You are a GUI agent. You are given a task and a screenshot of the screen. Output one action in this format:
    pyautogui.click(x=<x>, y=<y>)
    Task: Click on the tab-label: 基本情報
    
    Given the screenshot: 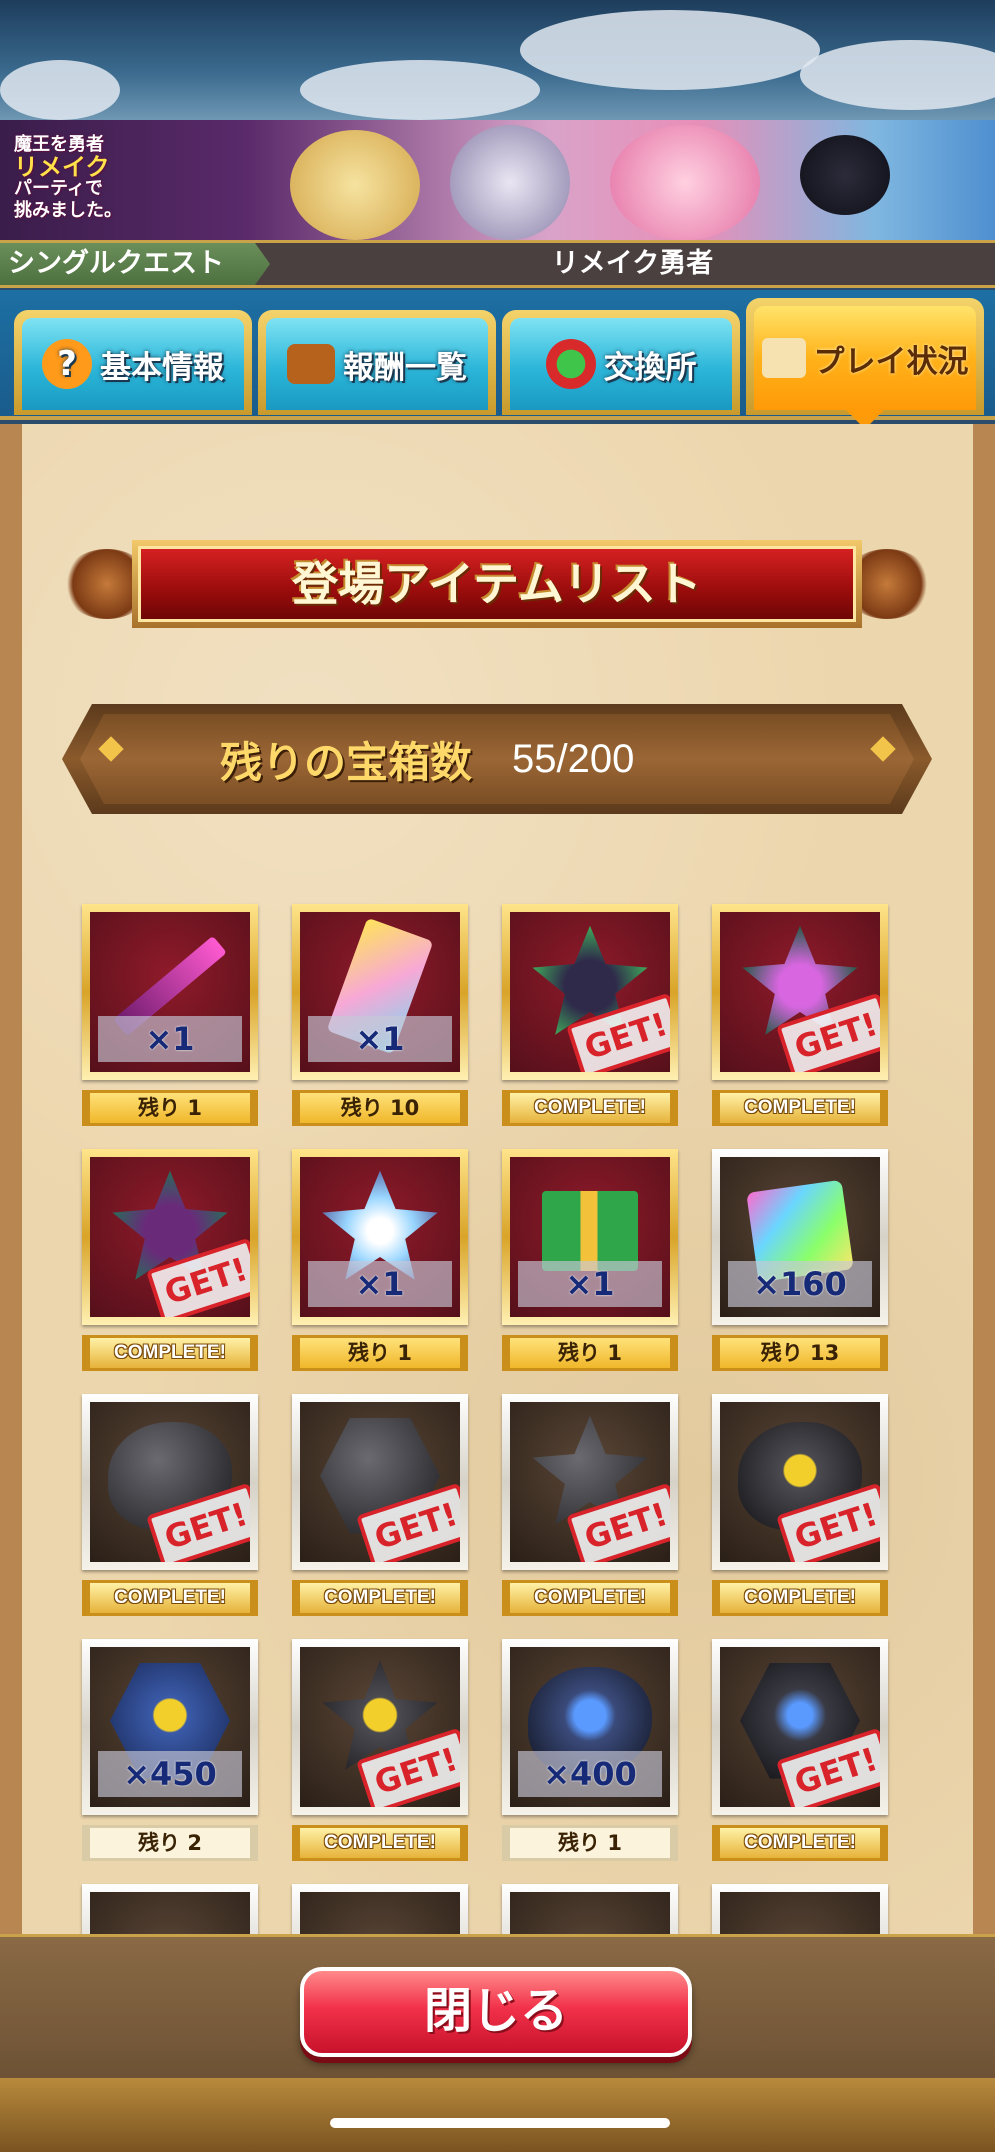 What is the action you would take?
    pyautogui.click(x=162, y=367)
    